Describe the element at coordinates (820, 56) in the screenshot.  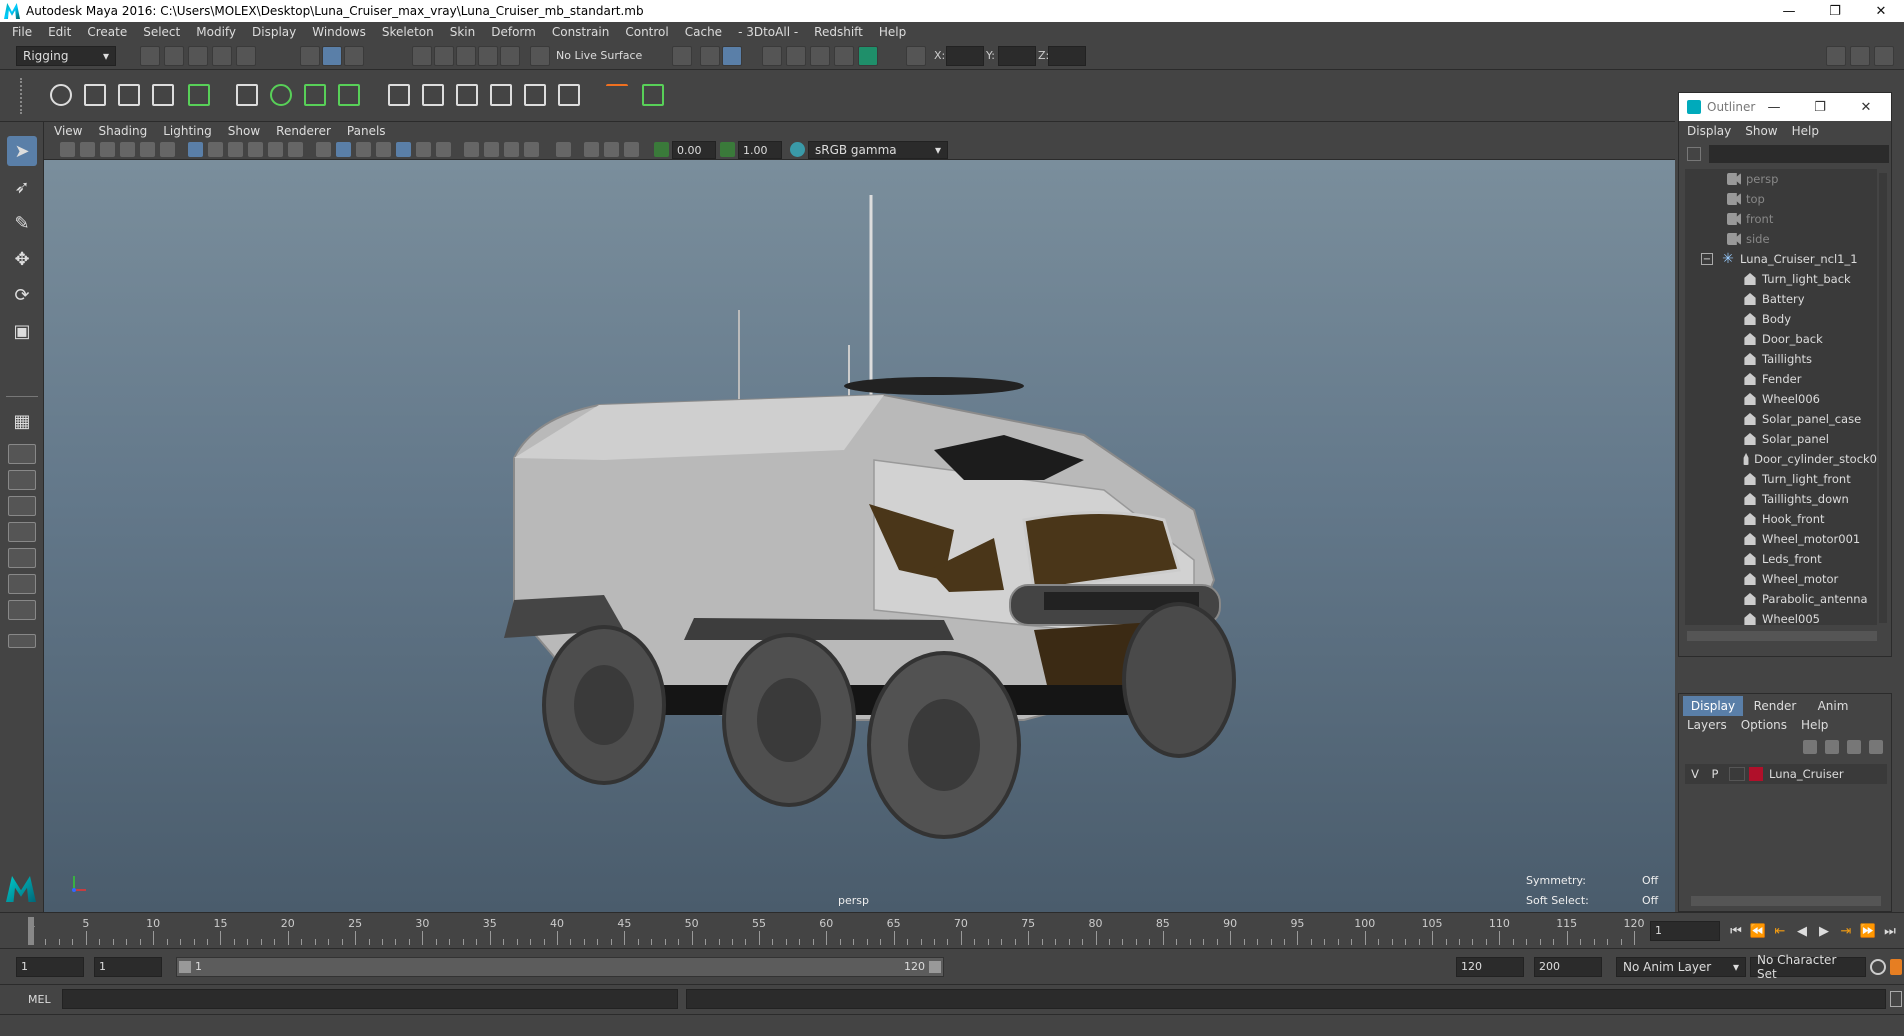
I see `hypershade-icon` at that location.